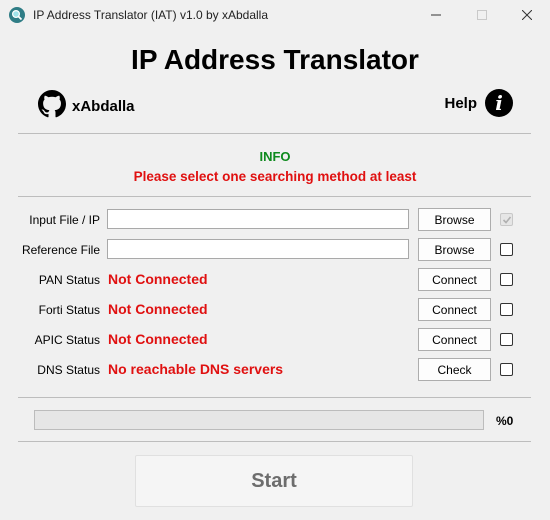 Image resolution: width=550 pixels, height=520 pixels. Describe the element at coordinates (460, 103) in the screenshot. I see `help-label: Help` at that location.